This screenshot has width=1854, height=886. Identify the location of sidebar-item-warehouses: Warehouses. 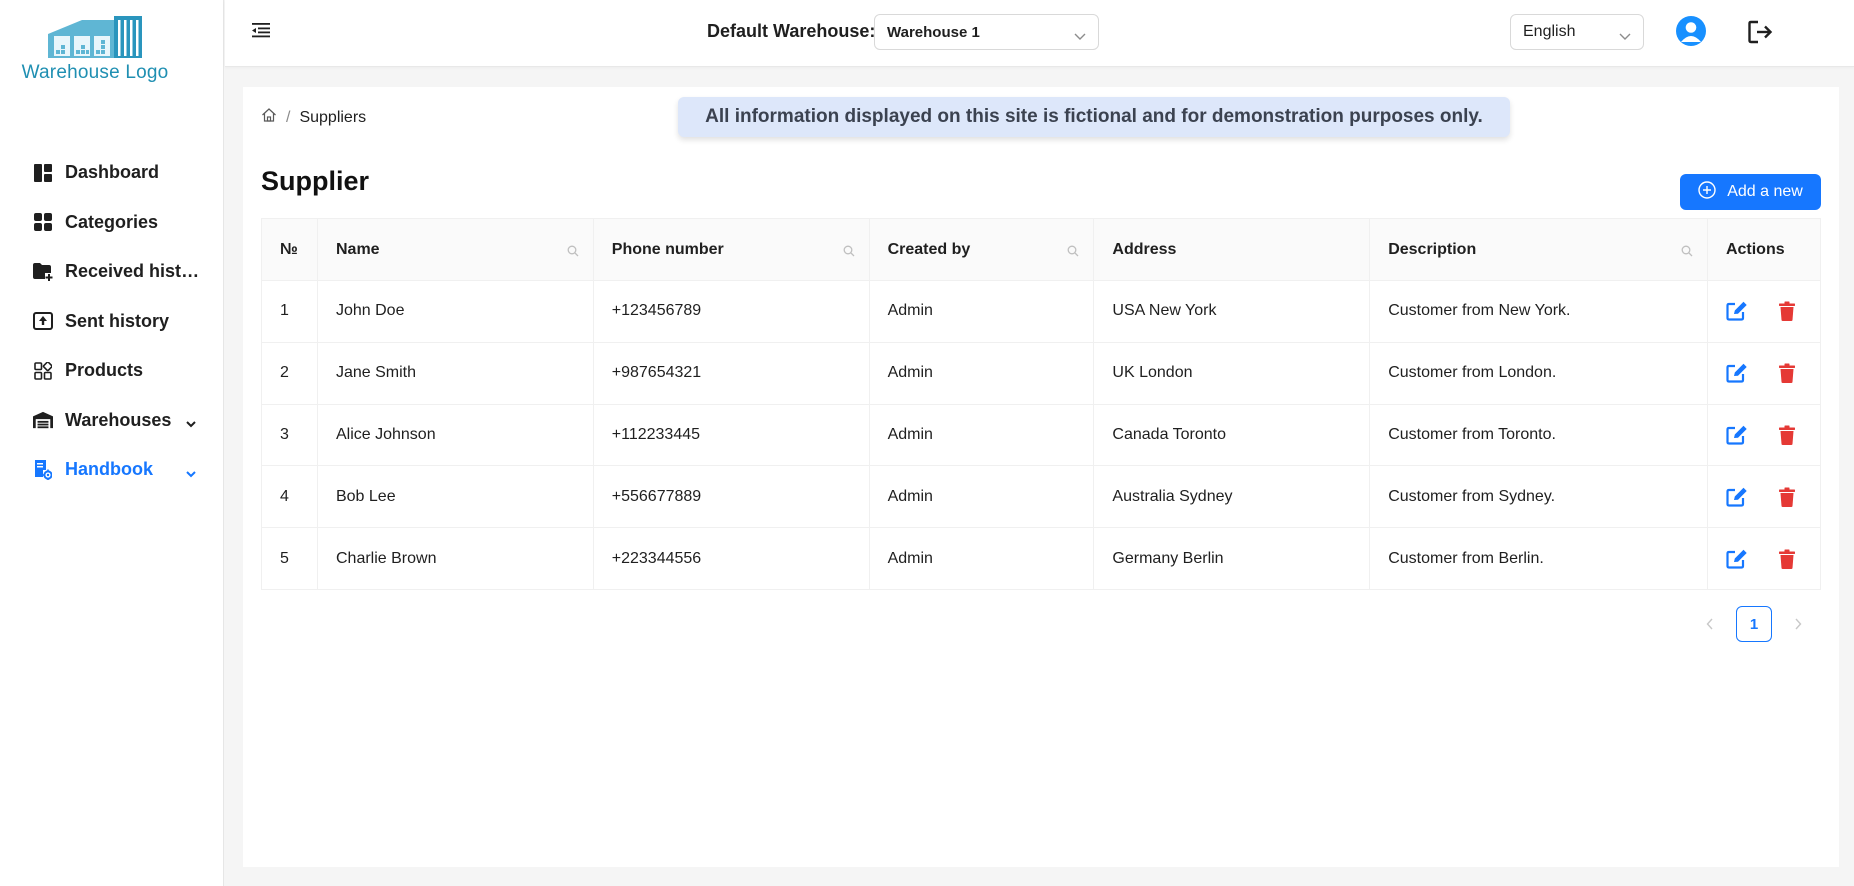
(111, 421).